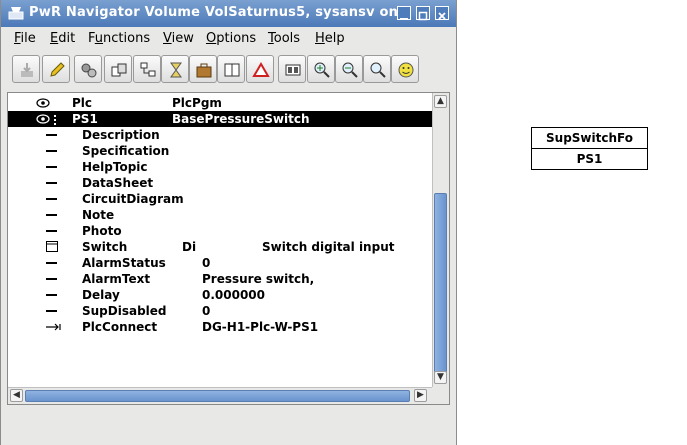  What do you see at coordinates (82, 103) in the screenshot?
I see `tree-row-name: Plc` at bounding box center [82, 103].